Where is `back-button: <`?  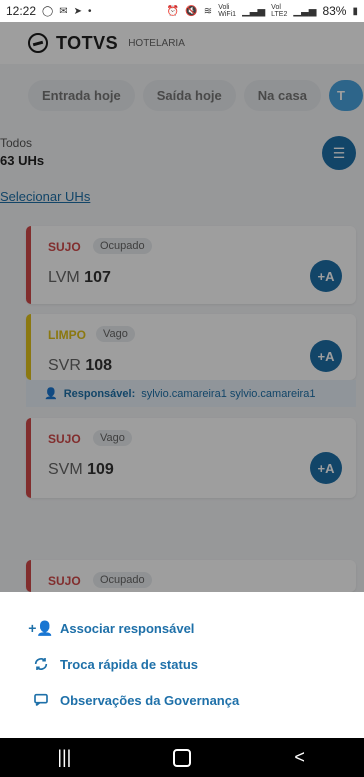 back-button: < is located at coordinates (300, 757).